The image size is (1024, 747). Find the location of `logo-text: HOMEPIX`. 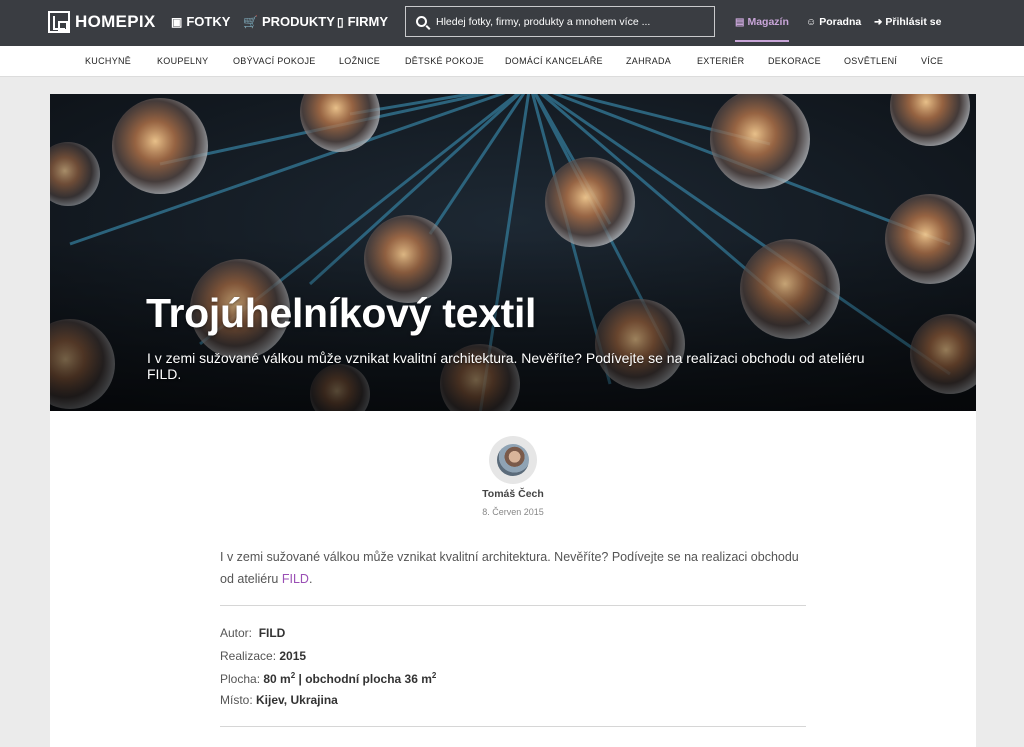

logo-text: HOMEPIX is located at coordinates (115, 21).